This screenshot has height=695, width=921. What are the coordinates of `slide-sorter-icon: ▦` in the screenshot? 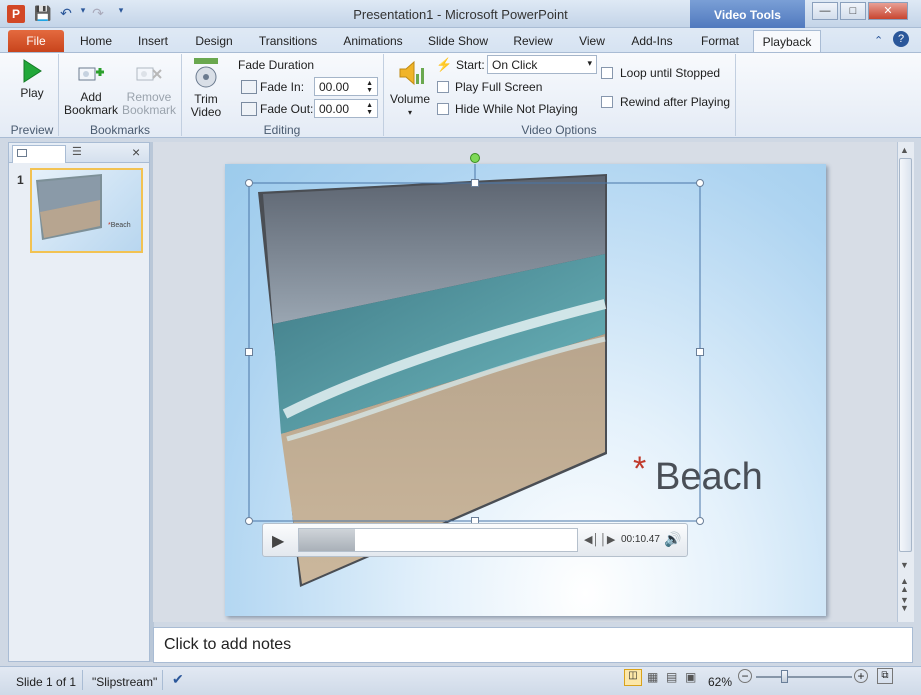 It's located at (652, 677).